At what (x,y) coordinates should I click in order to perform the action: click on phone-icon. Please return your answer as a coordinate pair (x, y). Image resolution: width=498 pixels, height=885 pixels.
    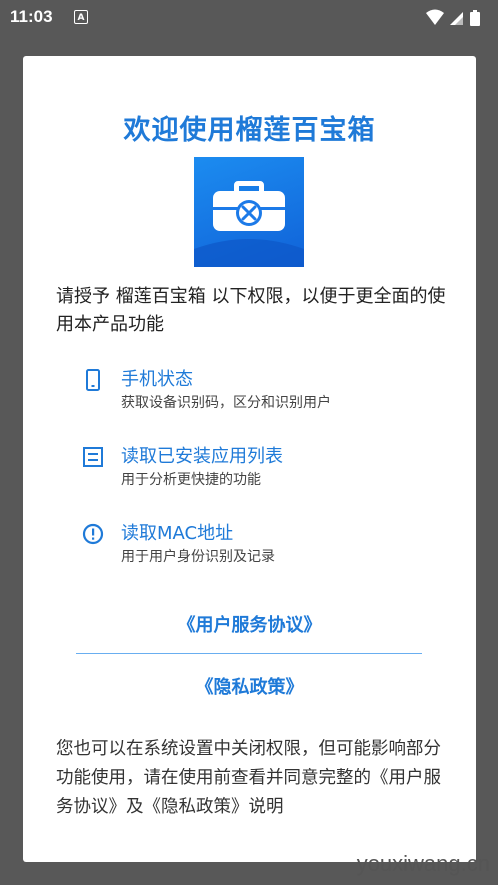
    Looking at the image, I should click on (93, 380).